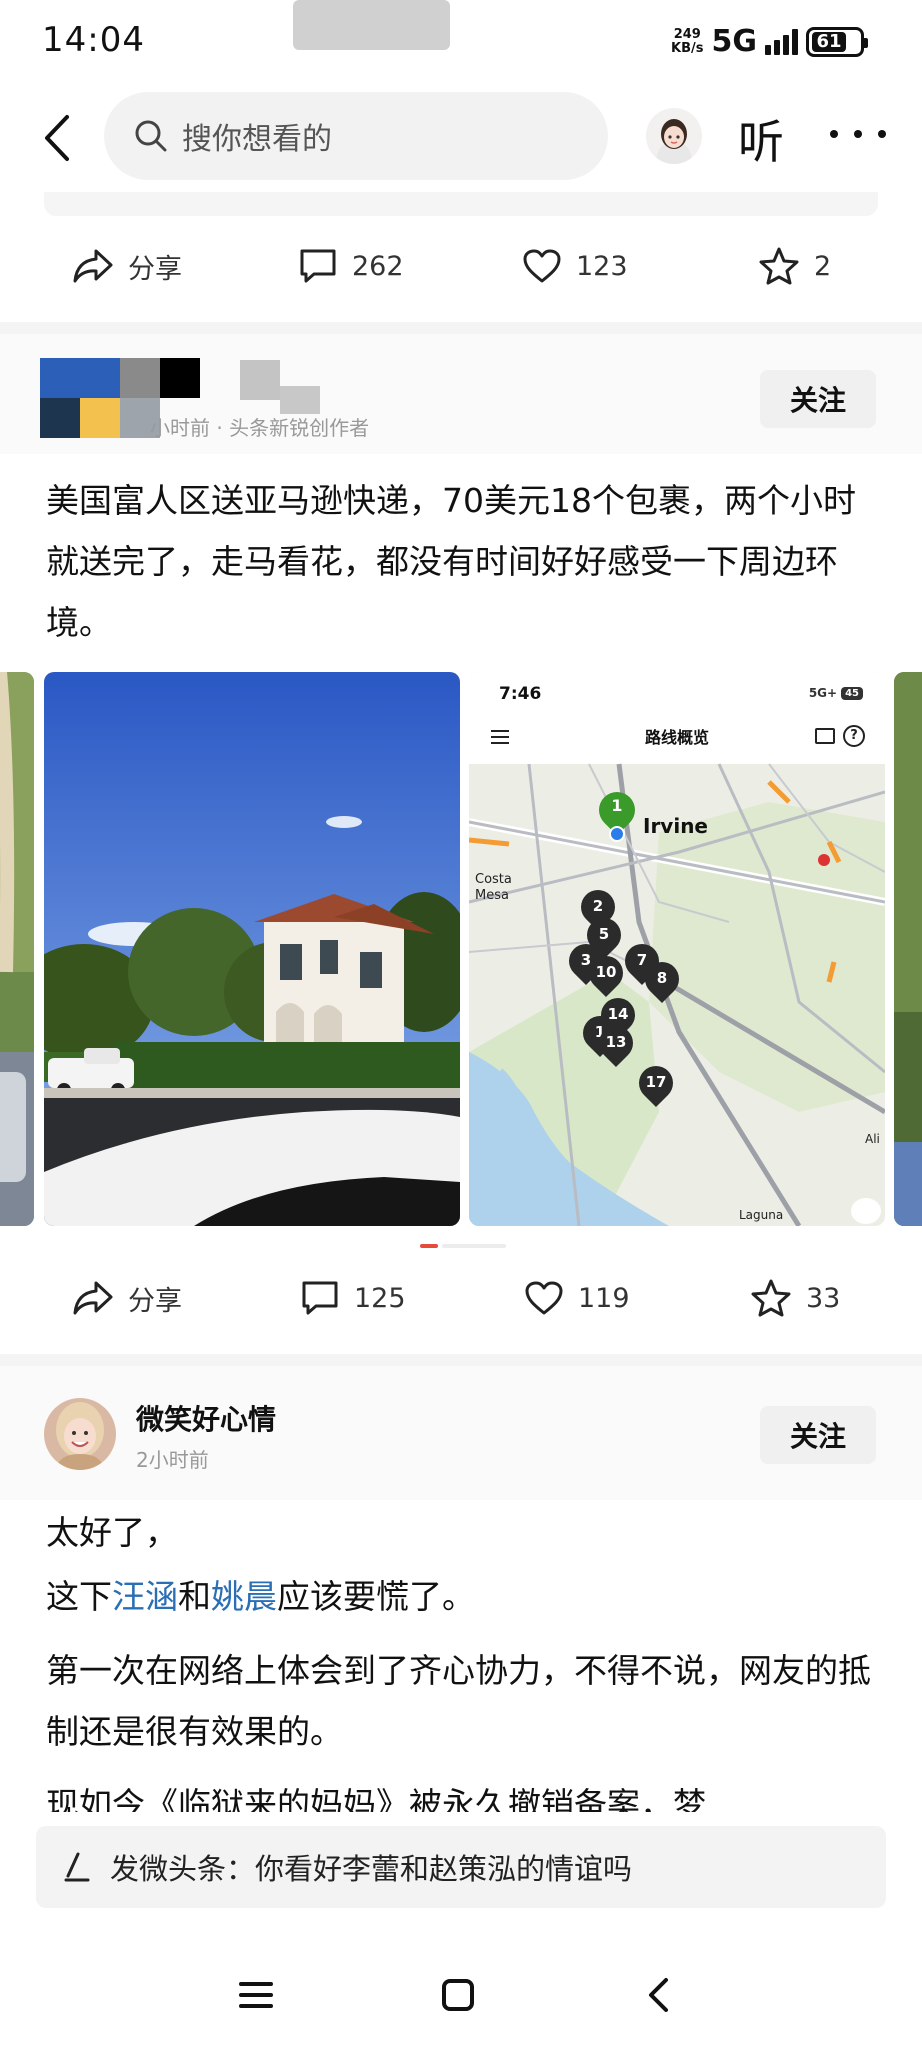 This screenshot has height=2048, width=922. I want to click on search-header: 搜你想看的 听, so click(461, 137).